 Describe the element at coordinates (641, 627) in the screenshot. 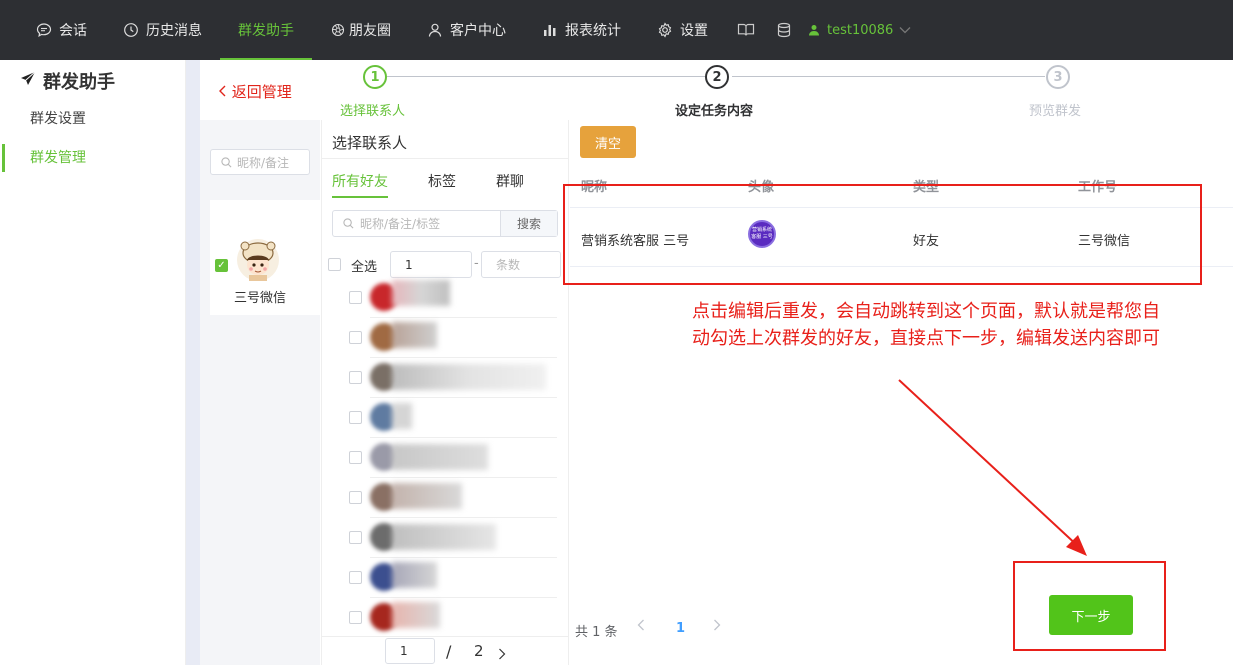

I see `chevron-left-icon` at that location.